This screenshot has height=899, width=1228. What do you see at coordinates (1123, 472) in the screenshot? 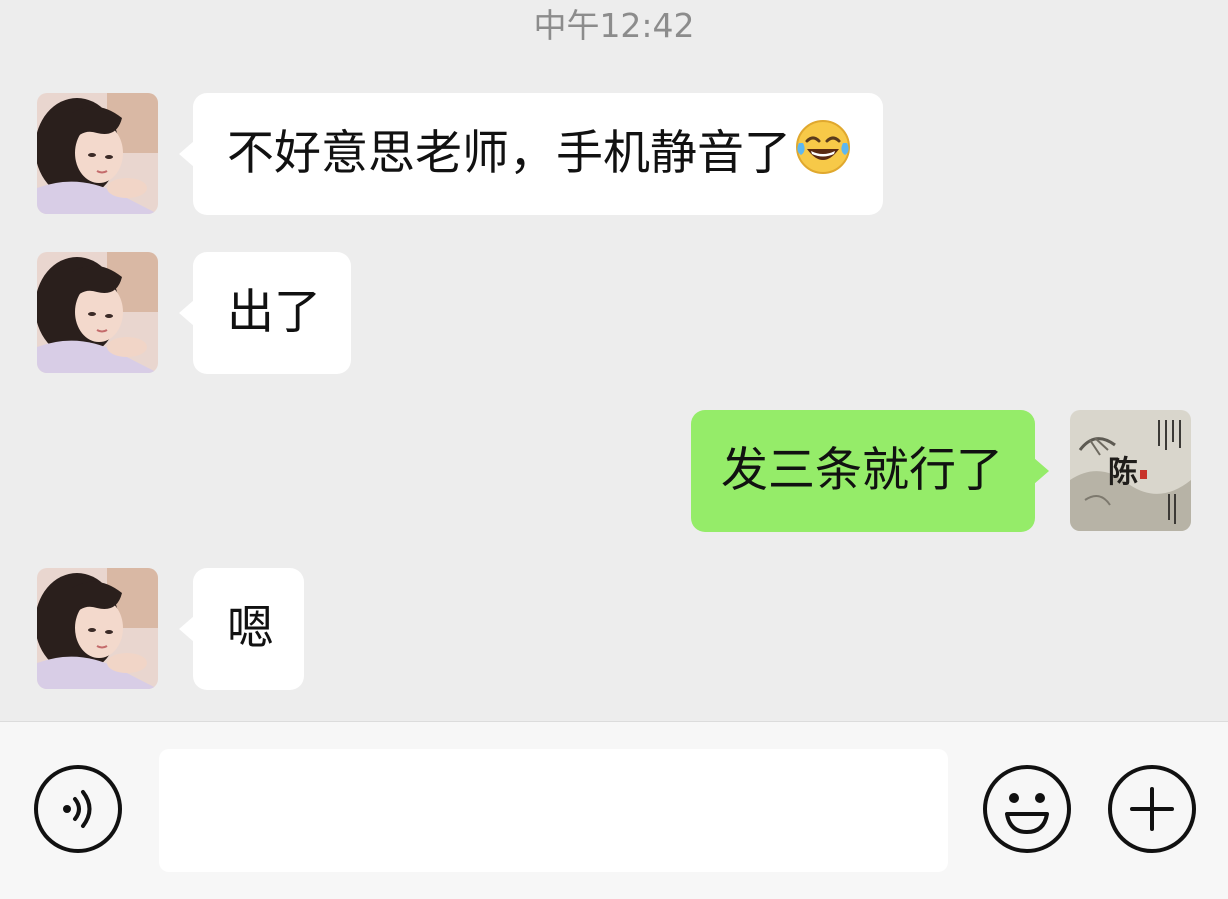
I see `svg-text: 陈` at bounding box center [1123, 472].